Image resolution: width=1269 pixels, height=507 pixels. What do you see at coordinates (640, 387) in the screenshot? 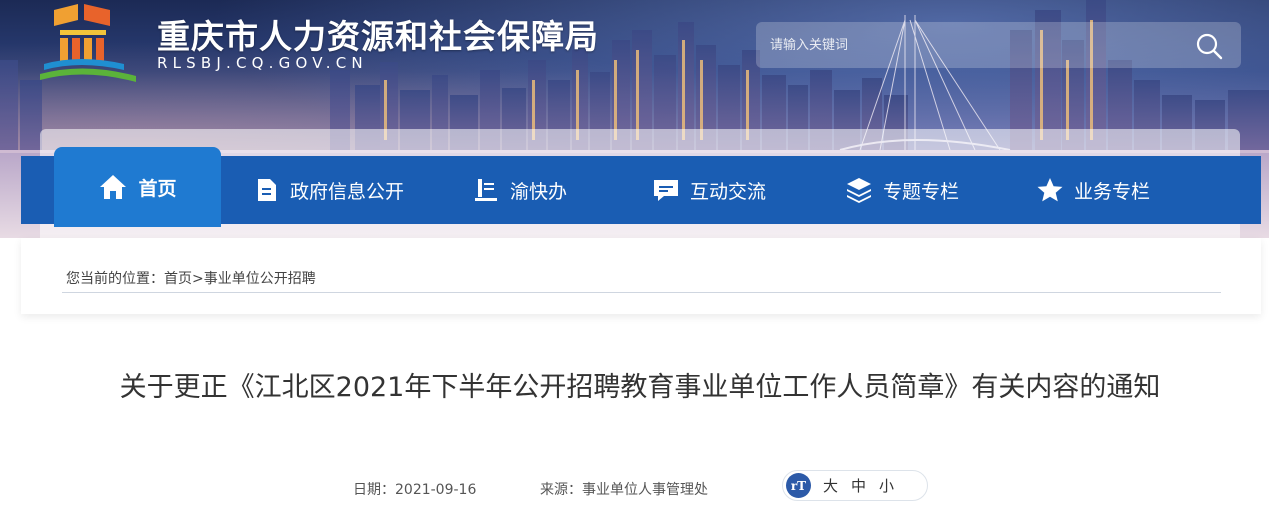
I see `article-title: 关于更正《江北区2021年下半年公开招聘教育事业单位工作人员简章》有关内容的通知` at bounding box center [640, 387].